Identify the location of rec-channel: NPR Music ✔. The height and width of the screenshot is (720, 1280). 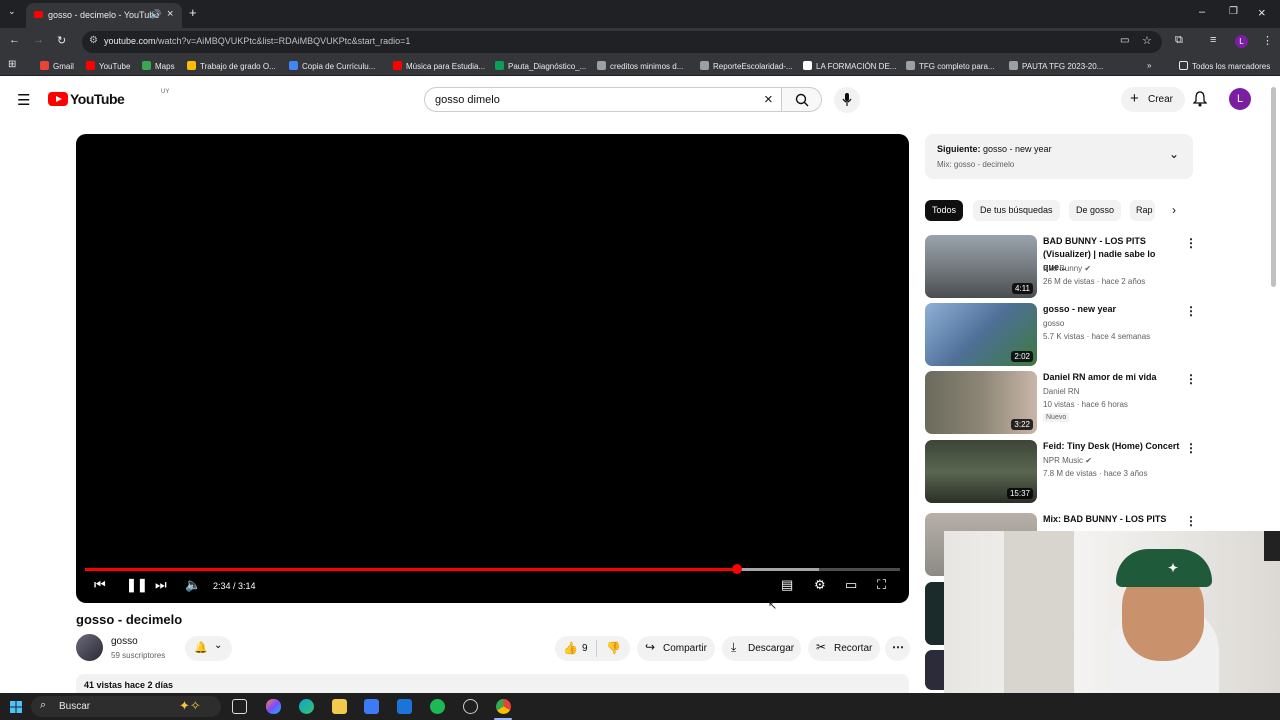
(1067, 460).